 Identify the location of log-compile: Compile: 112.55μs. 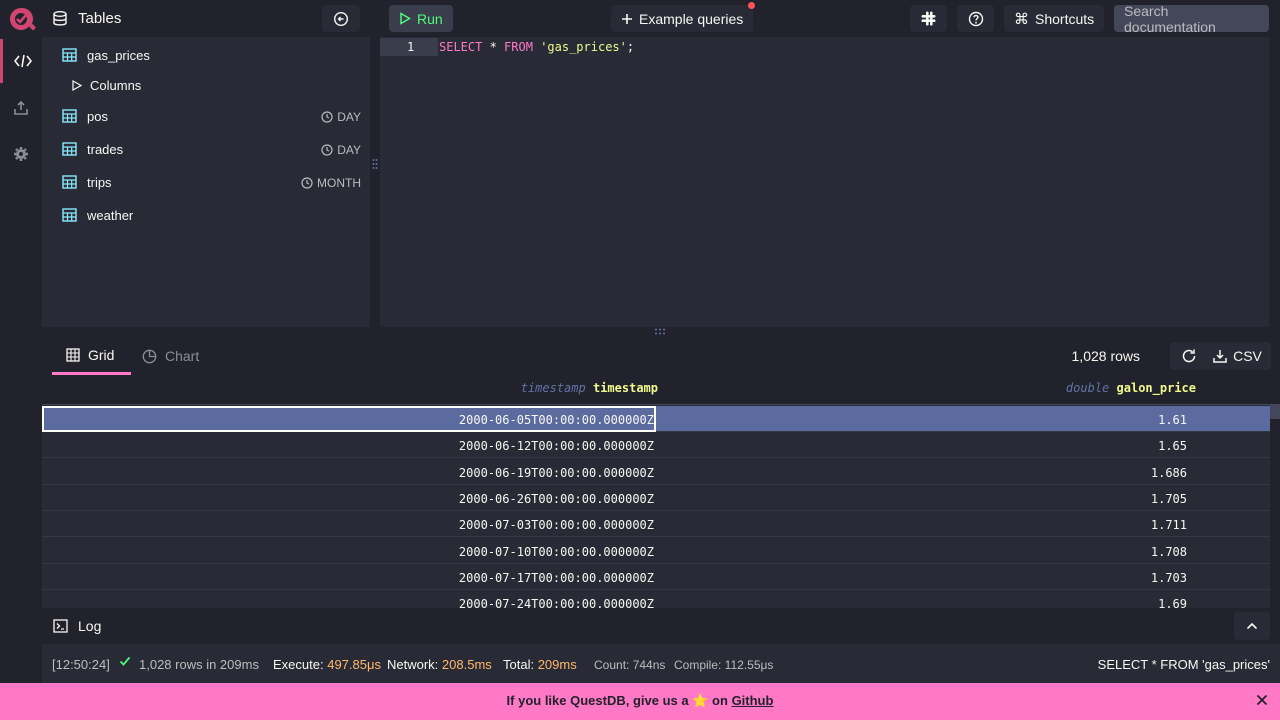
(724, 665).